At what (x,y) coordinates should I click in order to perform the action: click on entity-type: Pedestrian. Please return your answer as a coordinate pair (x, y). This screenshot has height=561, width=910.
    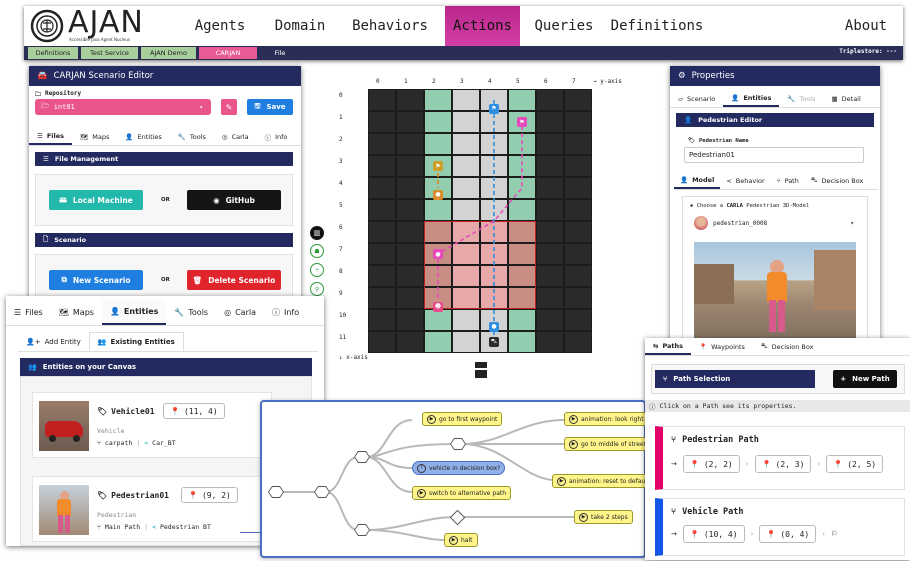
    Looking at the image, I should click on (117, 515).